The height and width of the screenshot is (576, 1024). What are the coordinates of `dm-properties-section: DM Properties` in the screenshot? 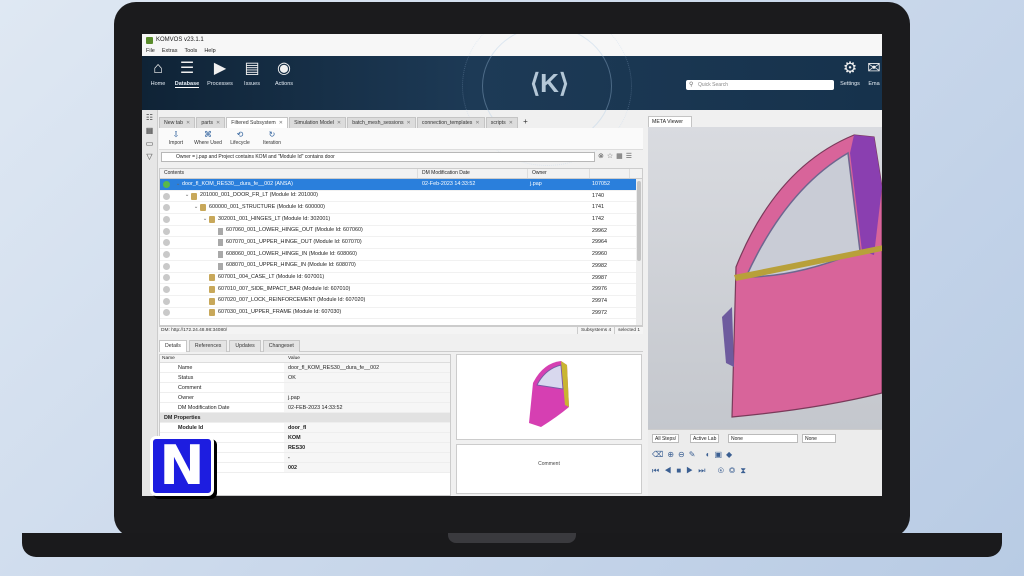 It's located at (305, 418).